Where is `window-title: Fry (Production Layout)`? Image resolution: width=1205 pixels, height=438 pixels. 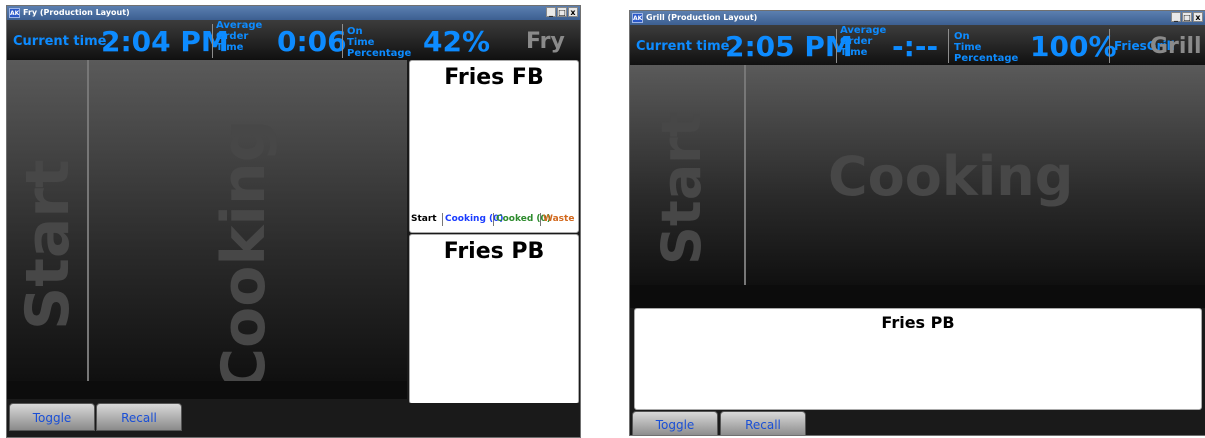
window-title: Fry (Production Layout) is located at coordinates (76, 12).